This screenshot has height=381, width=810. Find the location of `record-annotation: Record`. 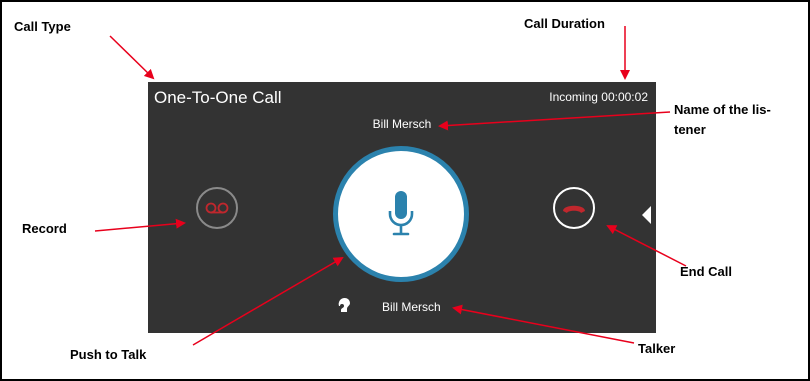

record-annotation: Record is located at coordinates (44, 228).